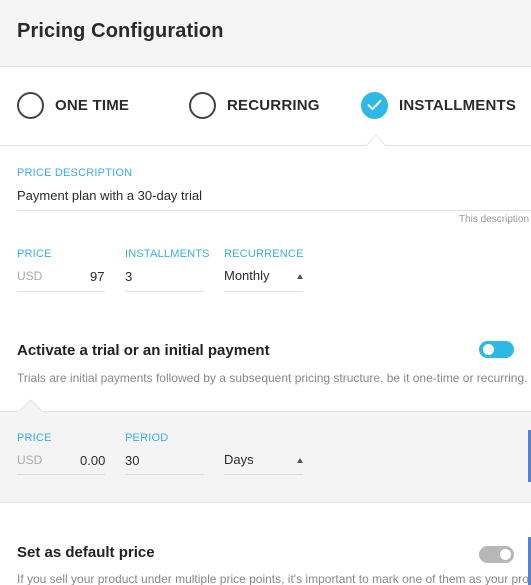 This screenshot has width=531, height=585. I want to click on radio-installments, so click(374, 105).